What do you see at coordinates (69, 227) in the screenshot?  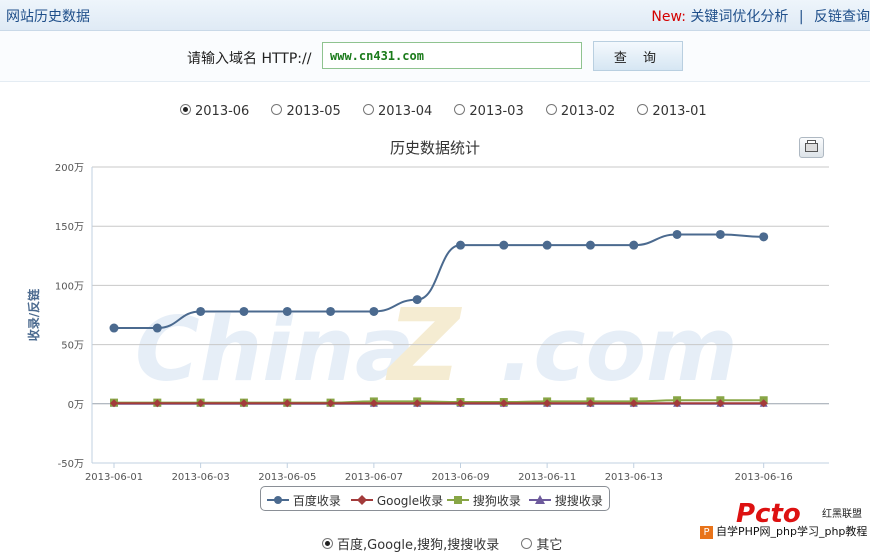 I see `y-tick-label: 150万` at bounding box center [69, 227].